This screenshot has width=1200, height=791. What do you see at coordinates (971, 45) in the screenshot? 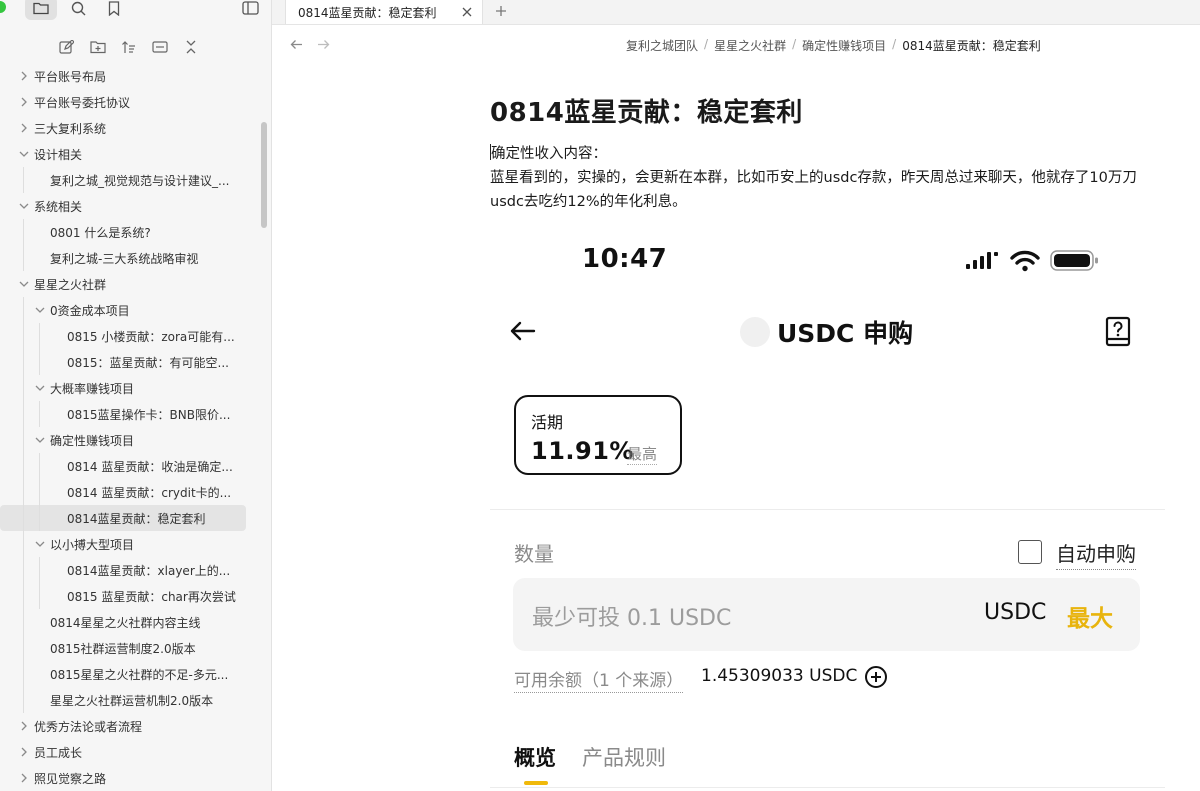
I see `breadcrumb-current: 0814蓝星贡献：稳定套利` at bounding box center [971, 45].